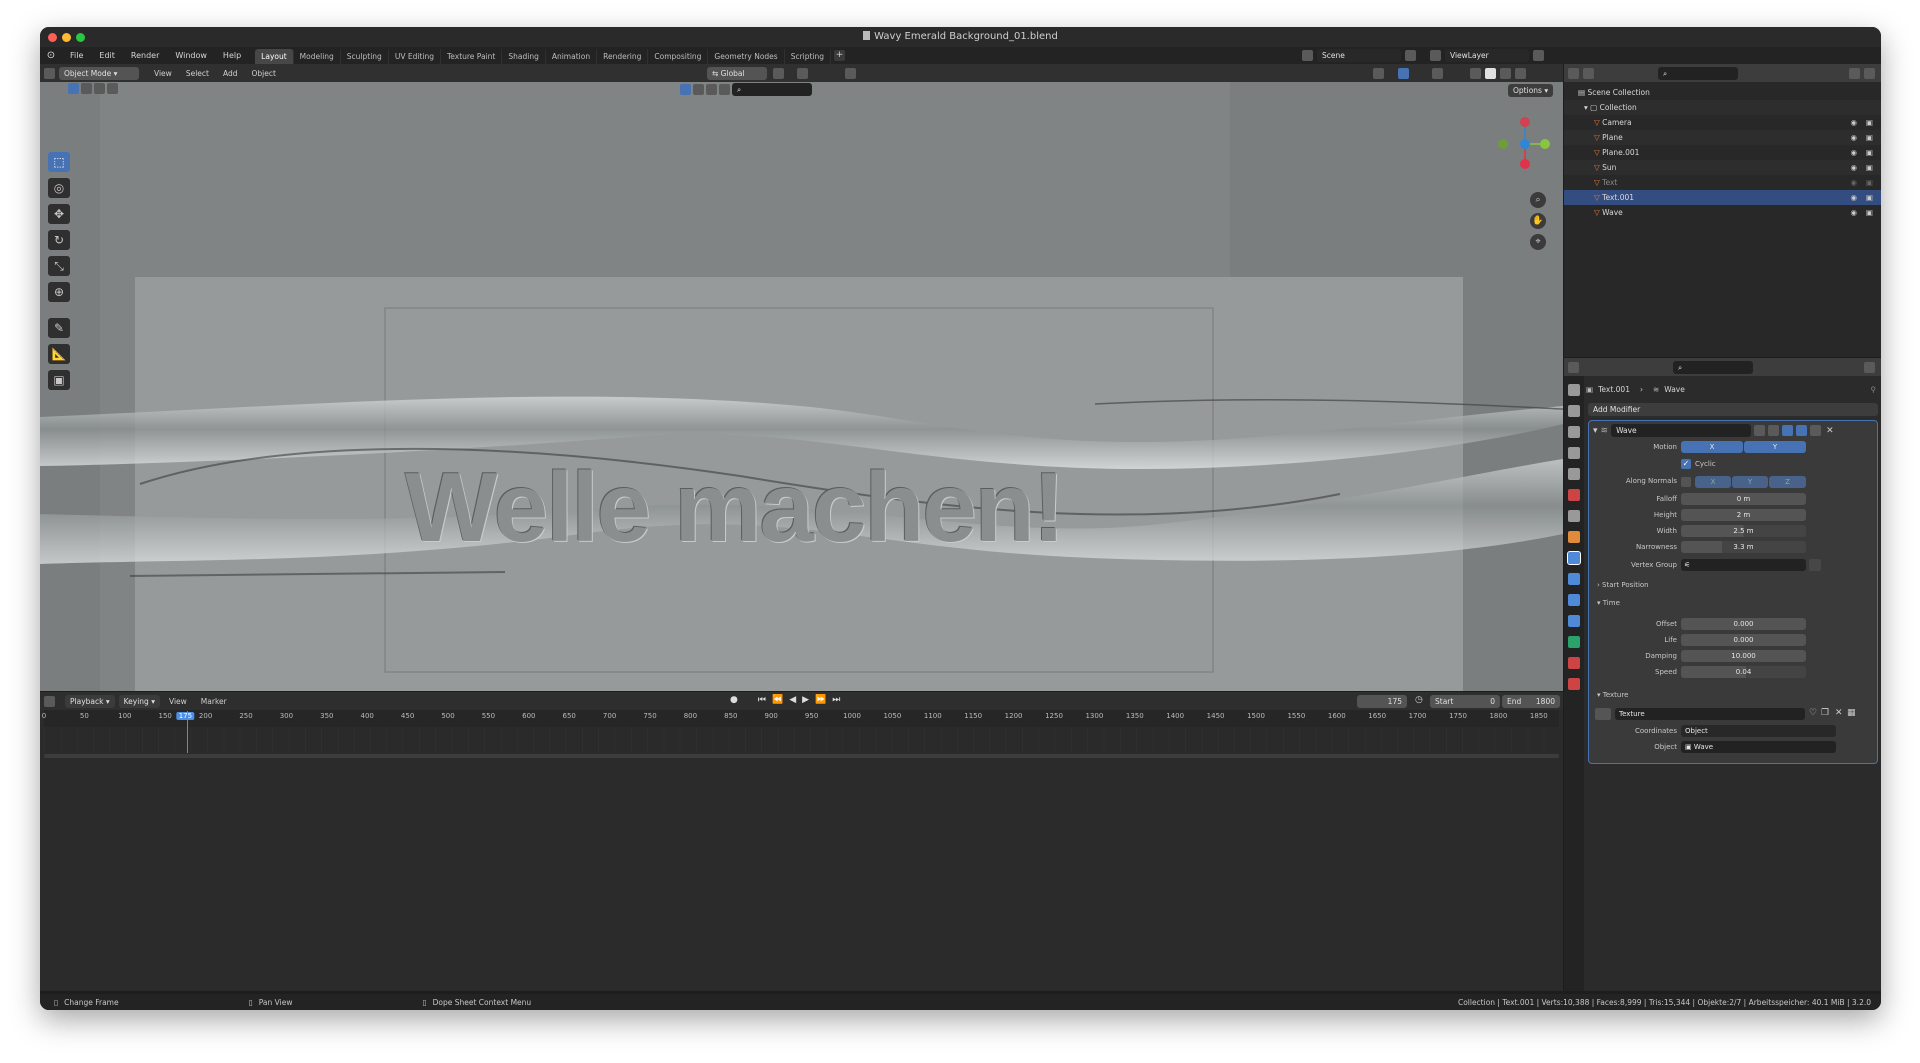  Describe the element at coordinates (59, 188) in the screenshot. I see `cursor-icon: ◎` at that location.